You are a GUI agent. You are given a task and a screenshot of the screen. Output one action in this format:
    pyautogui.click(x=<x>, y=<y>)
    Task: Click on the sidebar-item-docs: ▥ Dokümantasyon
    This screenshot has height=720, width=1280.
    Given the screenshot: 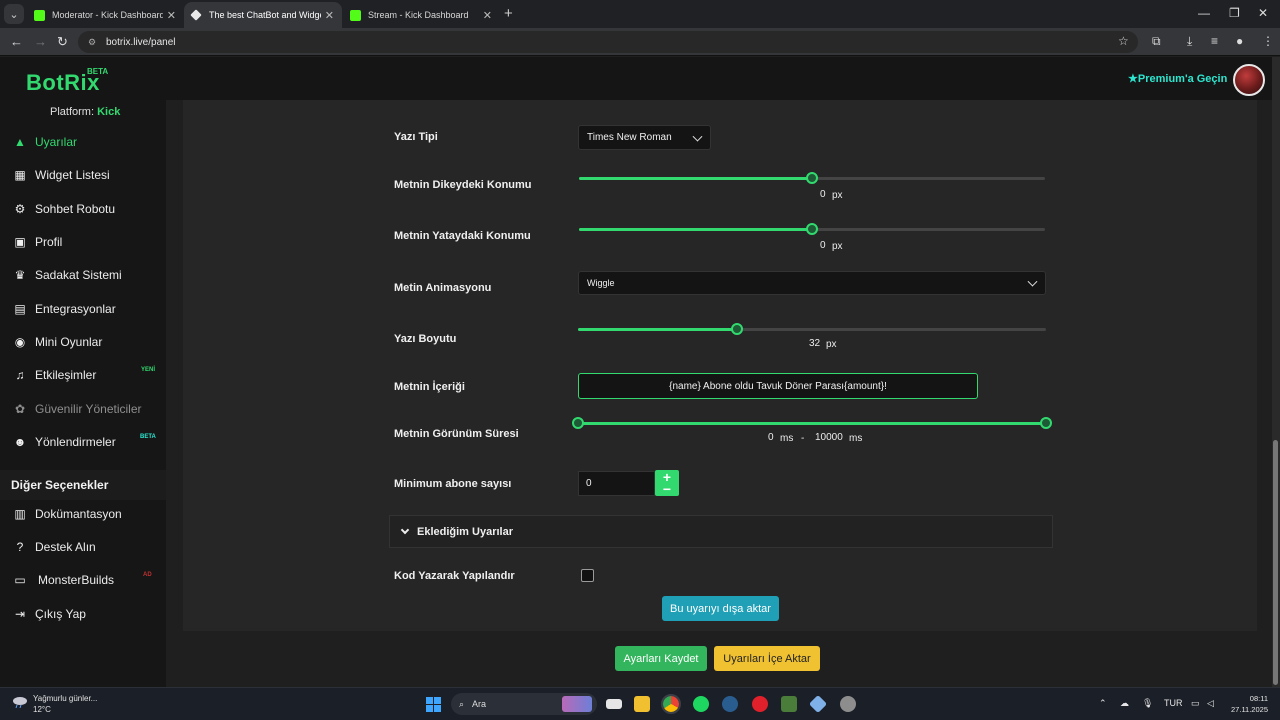 What is the action you would take?
    pyautogui.click(x=83, y=514)
    